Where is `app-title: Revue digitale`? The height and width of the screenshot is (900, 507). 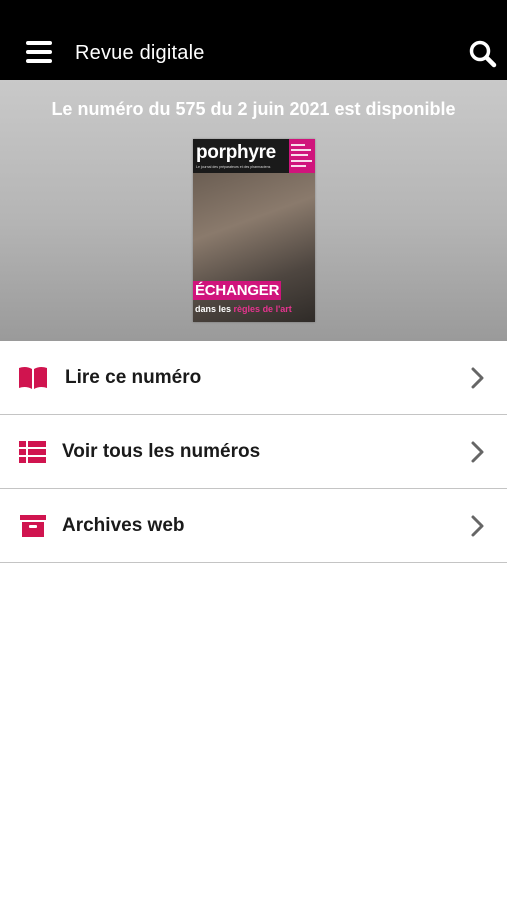 app-title: Revue digitale is located at coordinates (140, 53).